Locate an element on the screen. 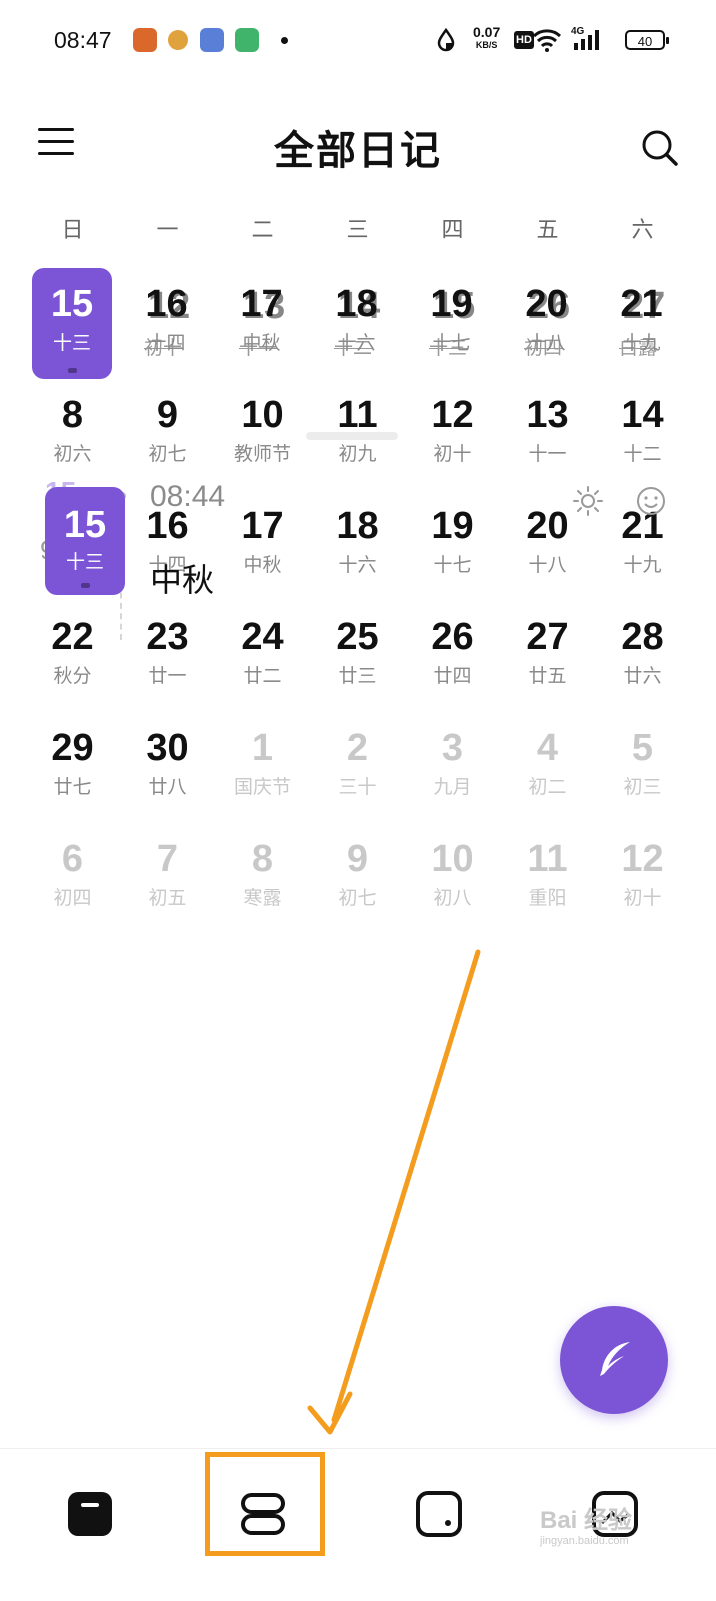 The height and width of the screenshot is (1601, 716). watermark: Bai 经验 jingyan.baidu.com is located at coordinates (586, 1527).